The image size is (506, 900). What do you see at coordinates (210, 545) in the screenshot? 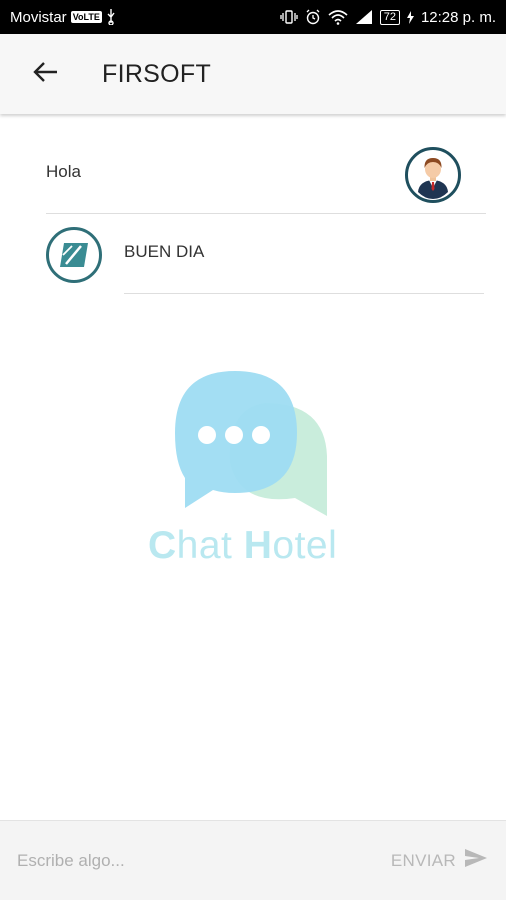
I see `brand-hat: hat` at bounding box center [210, 545].